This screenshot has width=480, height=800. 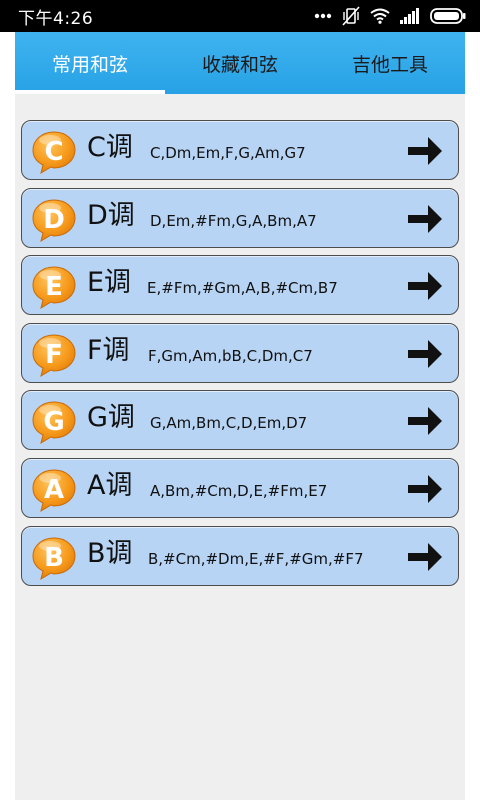 I want to click on key-row-f: F F调 F,Gm,Am,bB,C,Dm,C7, so click(x=240, y=352).